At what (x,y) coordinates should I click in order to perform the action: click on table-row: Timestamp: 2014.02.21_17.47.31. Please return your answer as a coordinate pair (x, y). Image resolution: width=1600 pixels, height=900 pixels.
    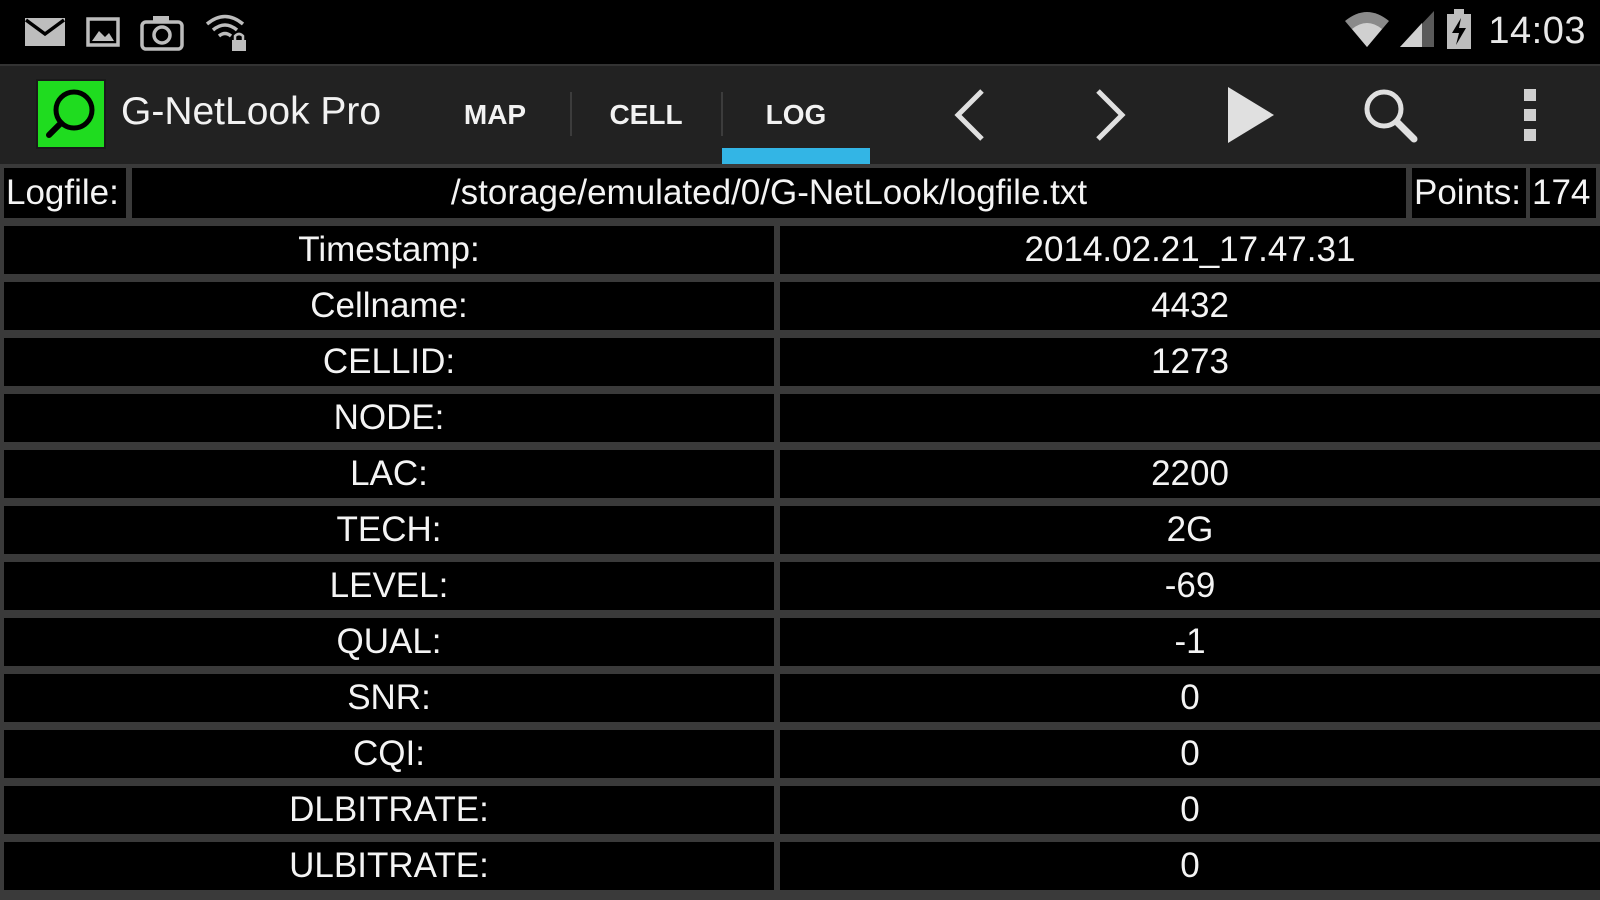
    Looking at the image, I should click on (800, 250).